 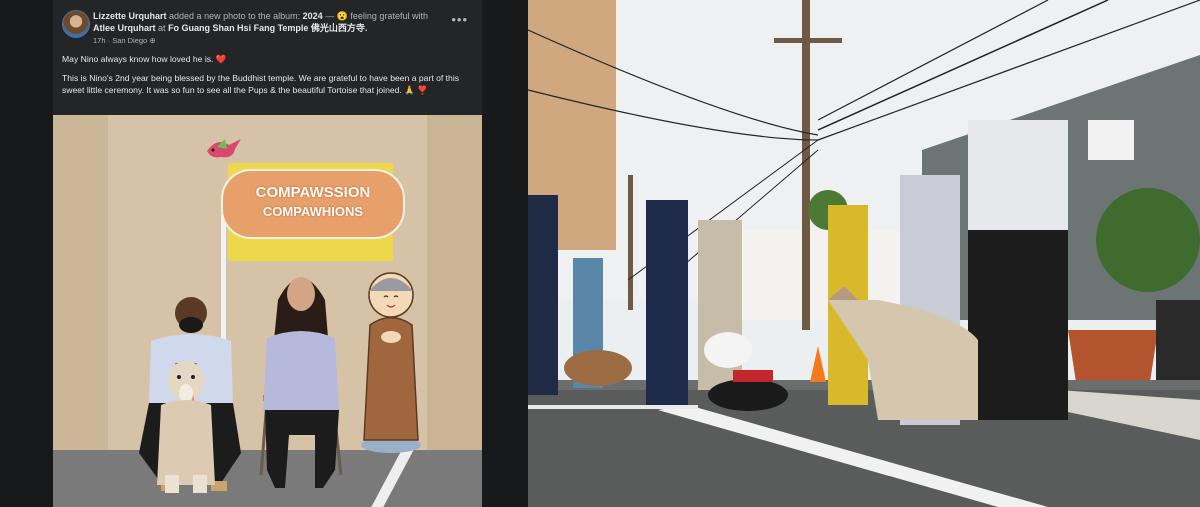 I want to click on globe-icon: ⊕, so click(x=152, y=40).